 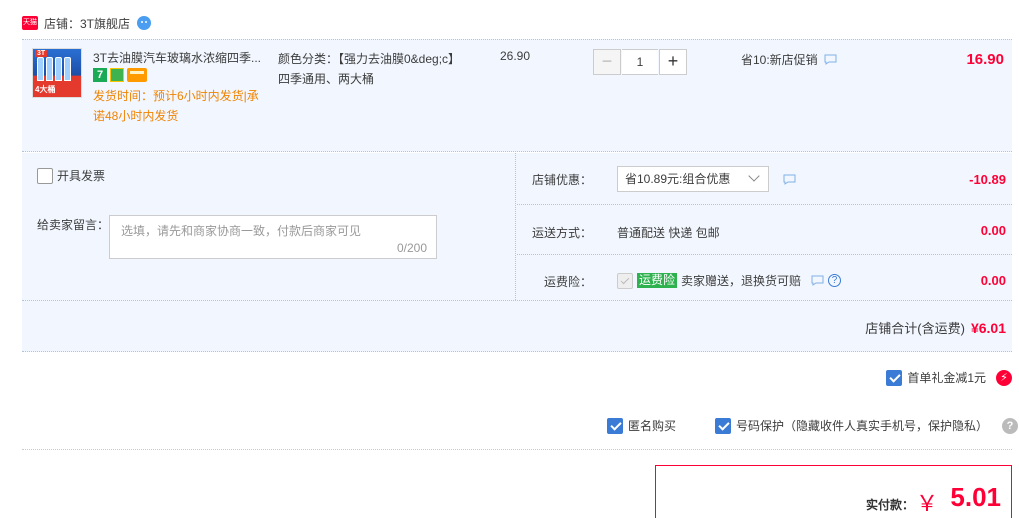 I want to click on shop-header: 天猫 店铺：3T旗舰店, so click(x=87, y=23).